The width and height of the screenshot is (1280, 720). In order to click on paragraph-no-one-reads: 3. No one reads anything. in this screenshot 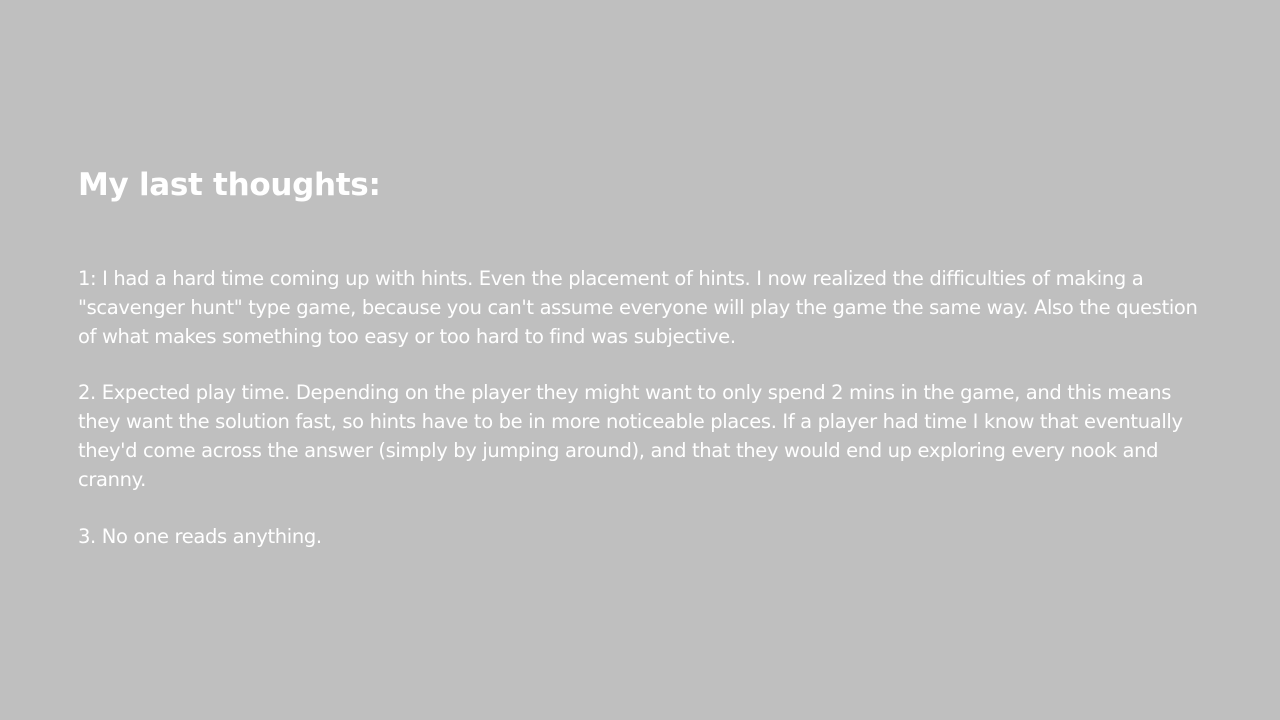, I will do `click(200, 536)`.